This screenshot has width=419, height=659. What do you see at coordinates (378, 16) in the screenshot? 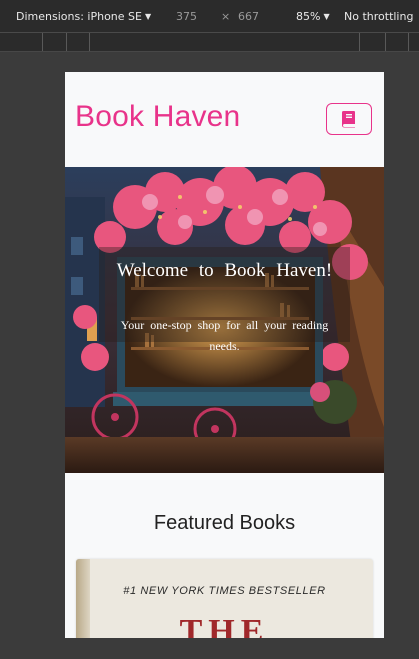
I see `throttling-dropdown: No throttling` at bounding box center [378, 16].